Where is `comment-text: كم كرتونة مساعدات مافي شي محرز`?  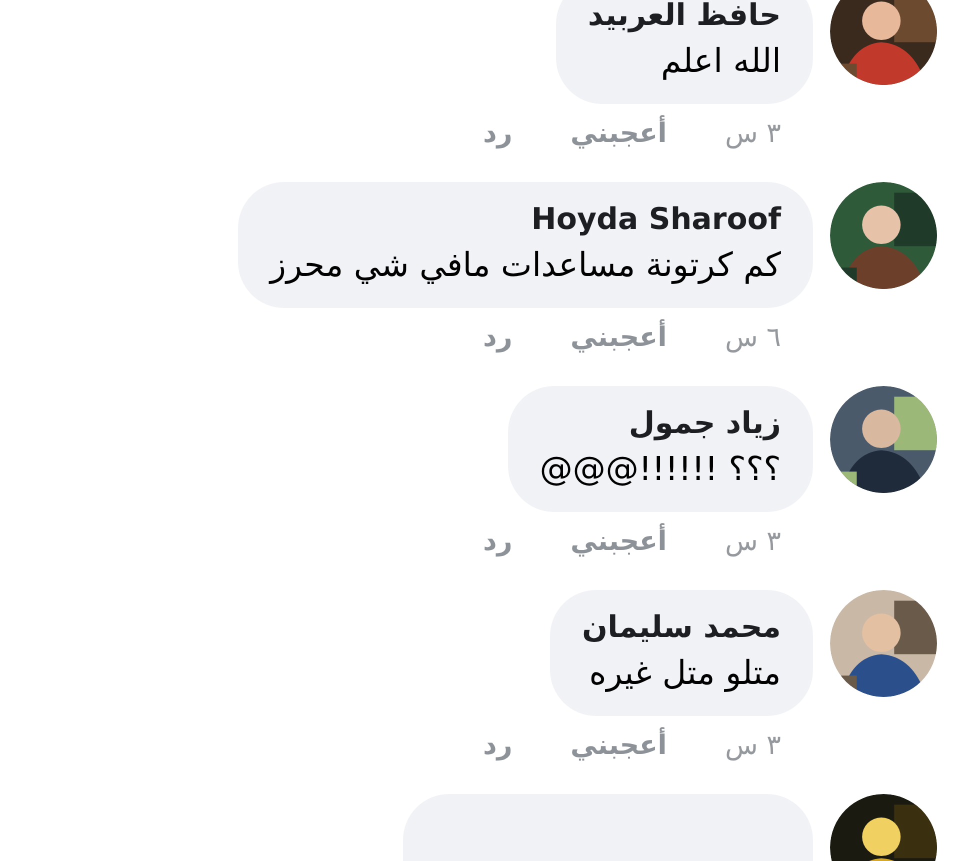
comment-text: كم كرتونة مساعدات مافي شي محرز is located at coordinates (525, 265).